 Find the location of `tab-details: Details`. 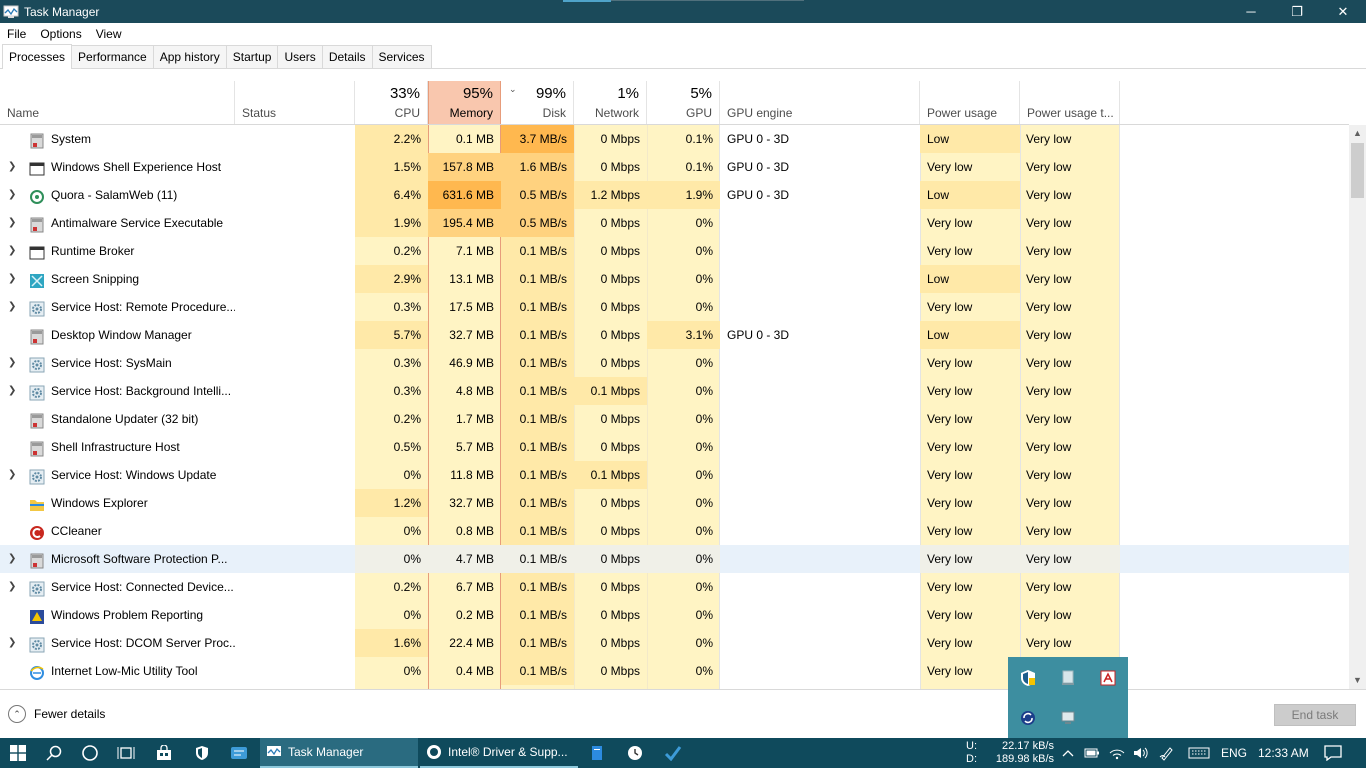

tab-details: Details is located at coordinates (347, 56).